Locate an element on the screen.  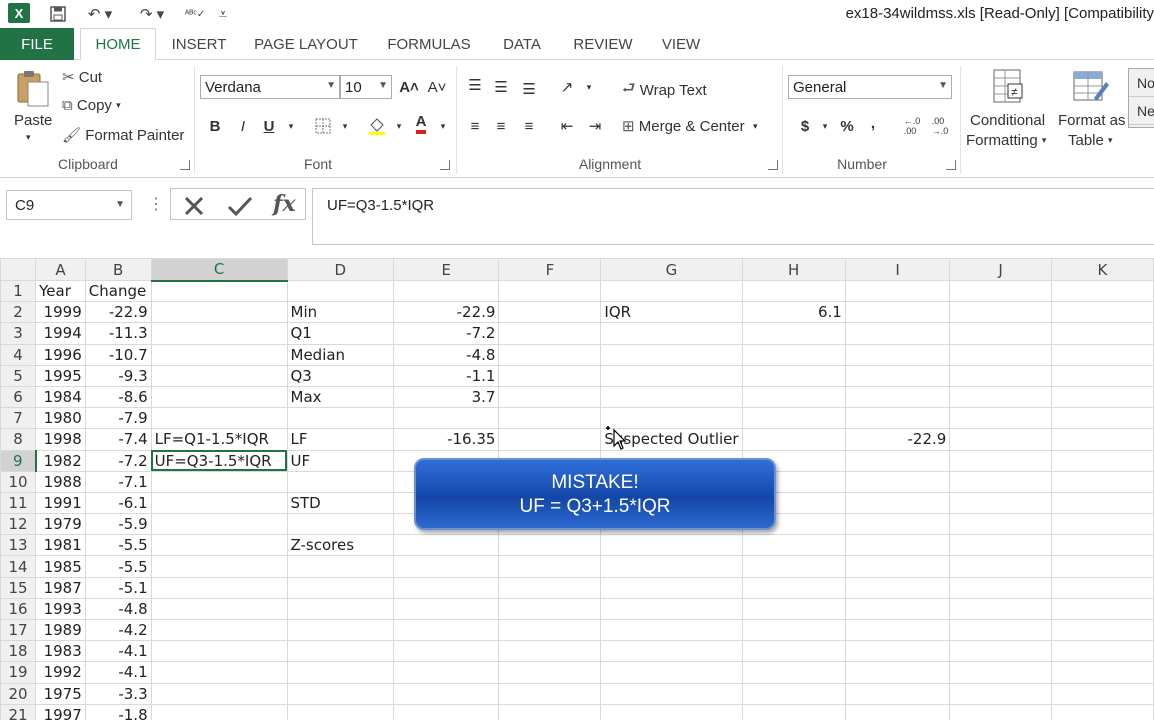
cell-a5: 1995 is located at coordinates (60, 375).